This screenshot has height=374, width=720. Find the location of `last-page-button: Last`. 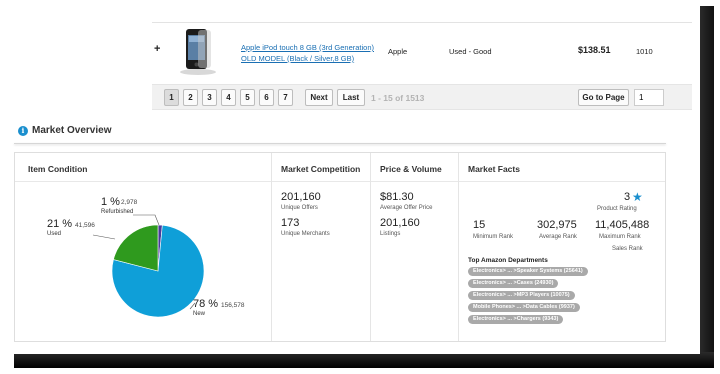

last-page-button: Last is located at coordinates (351, 97).